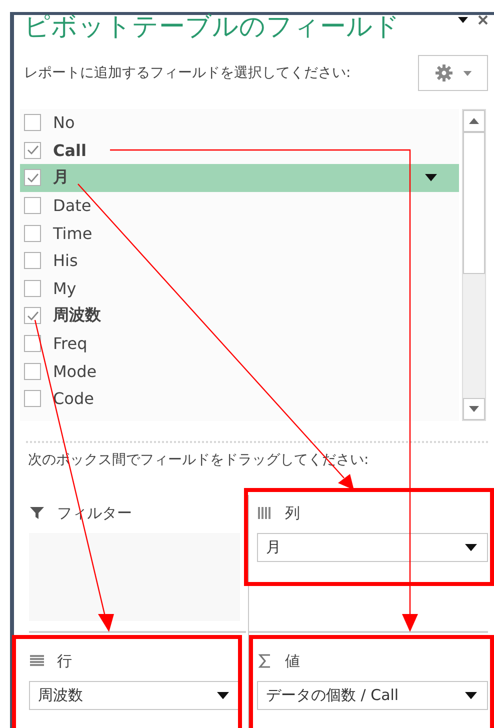  I want to click on settings-icon, so click(443, 73).